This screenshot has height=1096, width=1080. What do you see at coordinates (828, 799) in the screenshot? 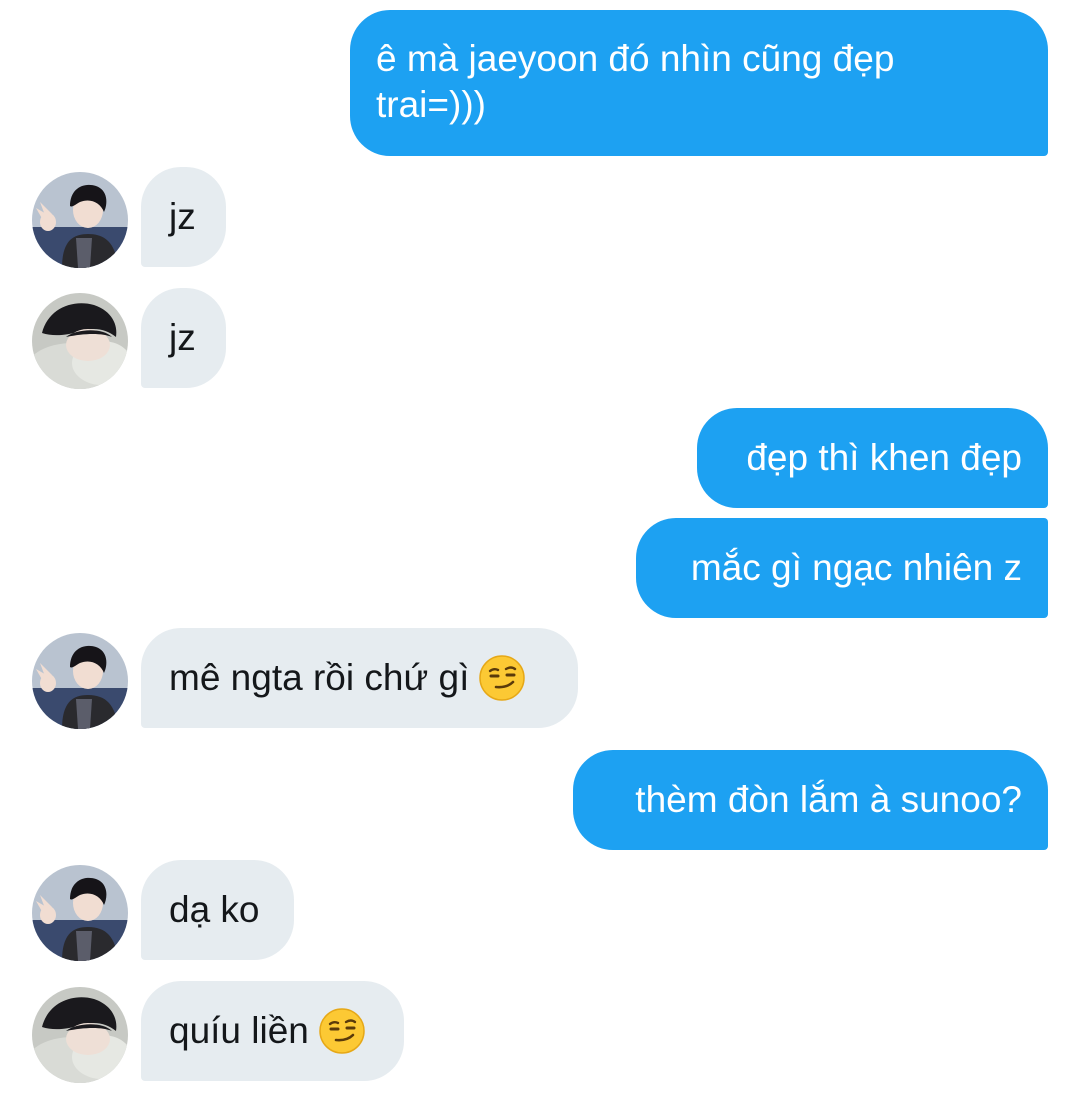
I see `message-text: thèm đòn lắm à sunoo?` at bounding box center [828, 799].